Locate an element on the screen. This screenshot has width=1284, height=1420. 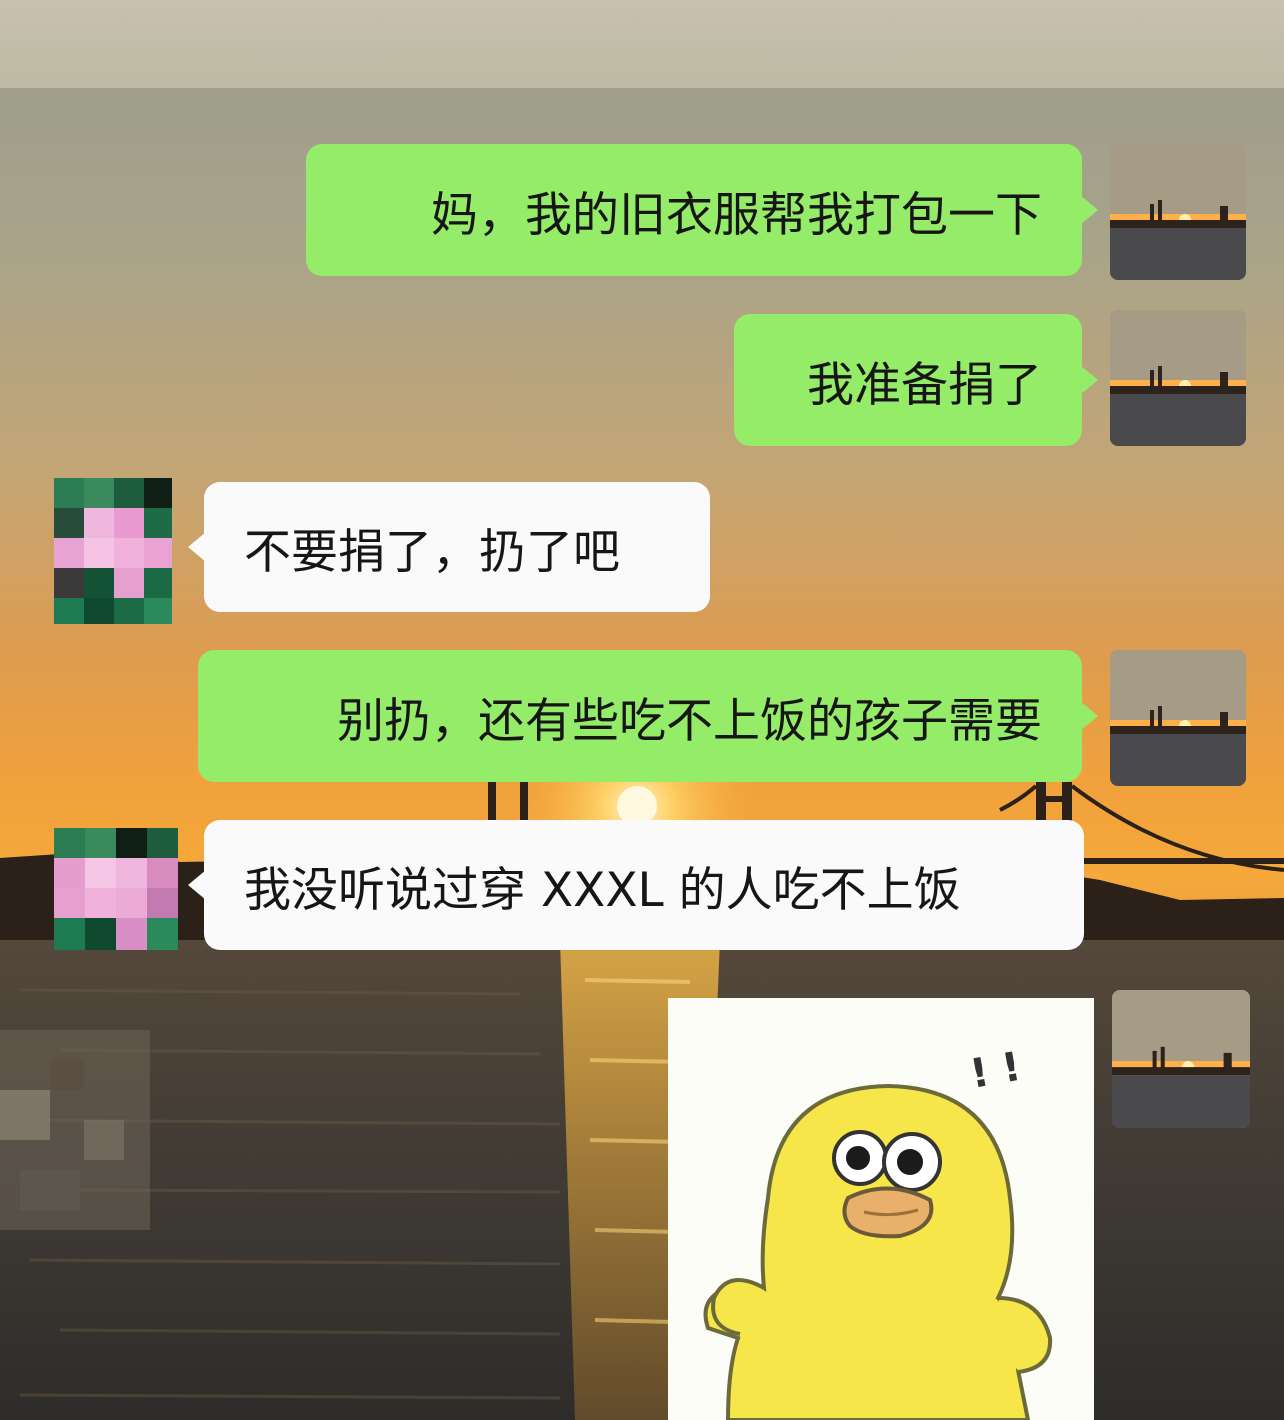
message-text: 不要捐了，扔了吧 is located at coordinates (432, 552).